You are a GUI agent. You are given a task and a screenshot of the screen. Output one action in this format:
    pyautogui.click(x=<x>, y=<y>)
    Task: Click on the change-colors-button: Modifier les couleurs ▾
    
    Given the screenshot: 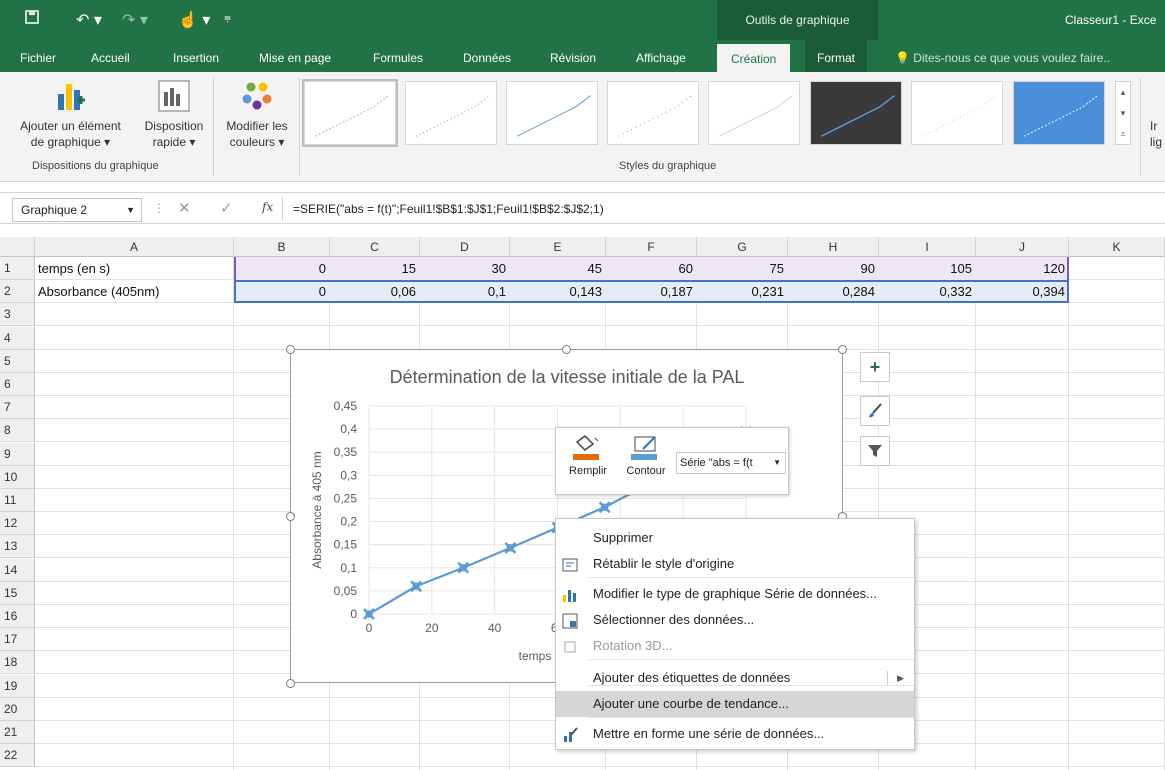 What is the action you would take?
    pyautogui.click(x=257, y=114)
    